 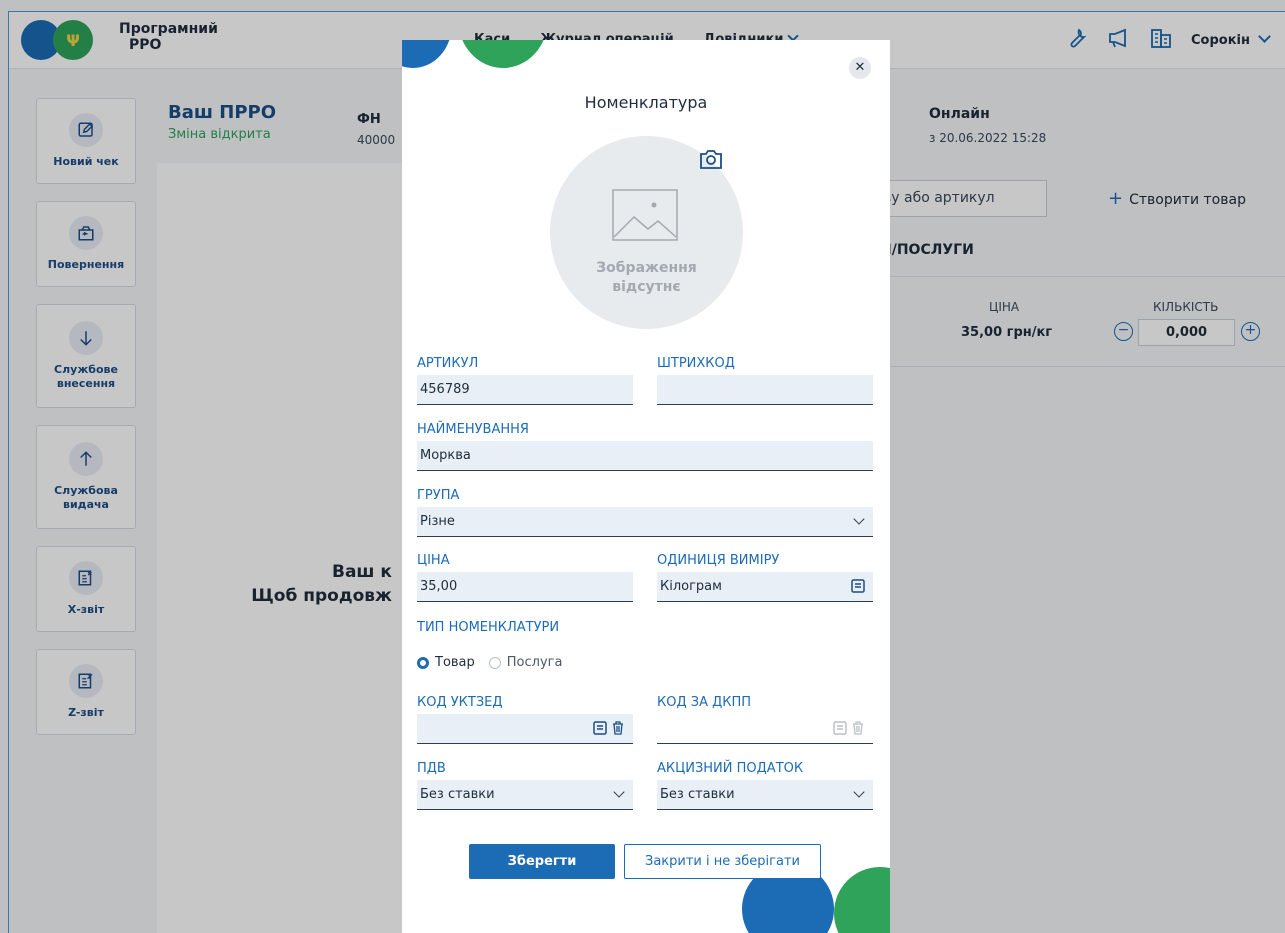 What do you see at coordinates (448, 363) in the screenshot?
I see `article-label: АРТИКУЛ` at bounding box center [448, 363].